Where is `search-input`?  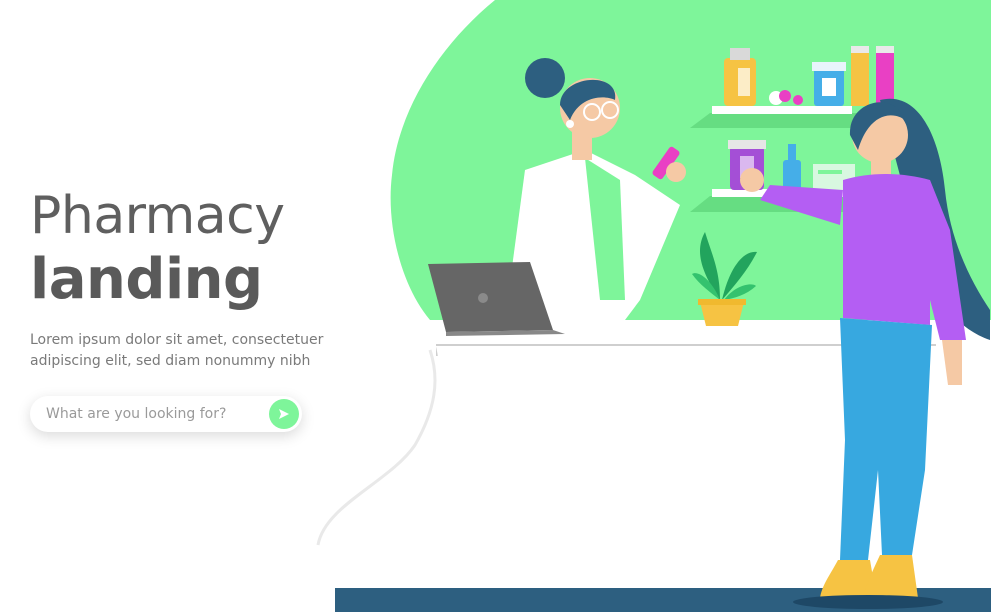
search-input is located at coordinates (146, 414).